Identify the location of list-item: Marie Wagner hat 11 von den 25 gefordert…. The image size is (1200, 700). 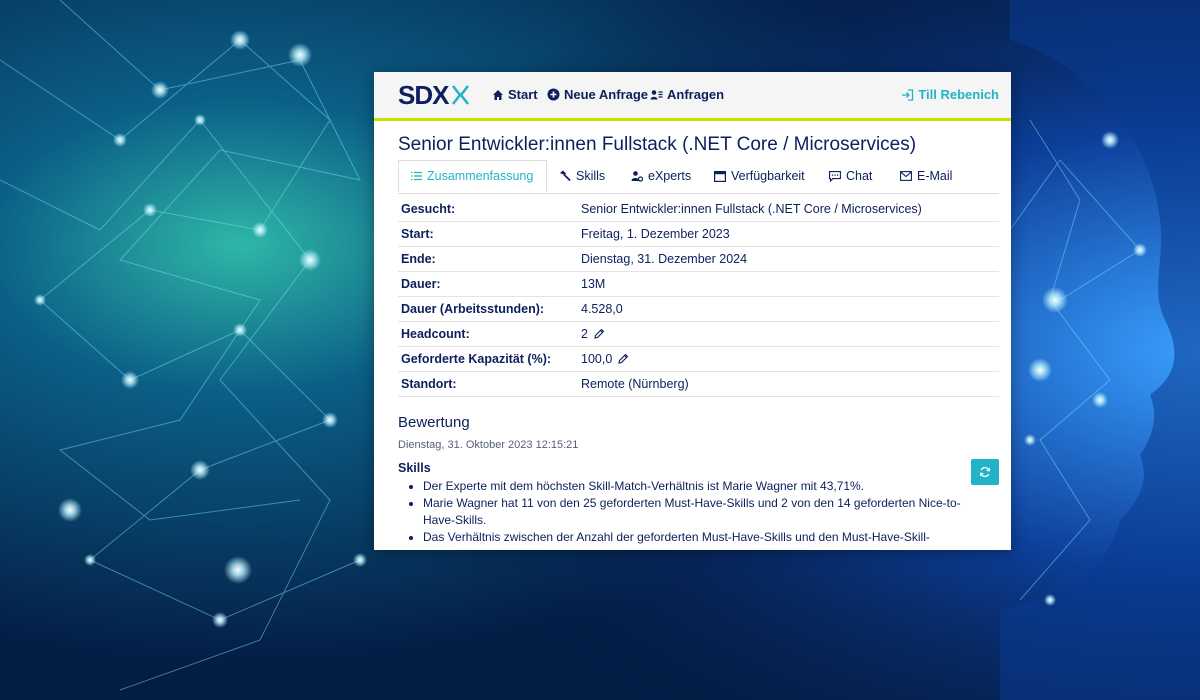
(703, 512).